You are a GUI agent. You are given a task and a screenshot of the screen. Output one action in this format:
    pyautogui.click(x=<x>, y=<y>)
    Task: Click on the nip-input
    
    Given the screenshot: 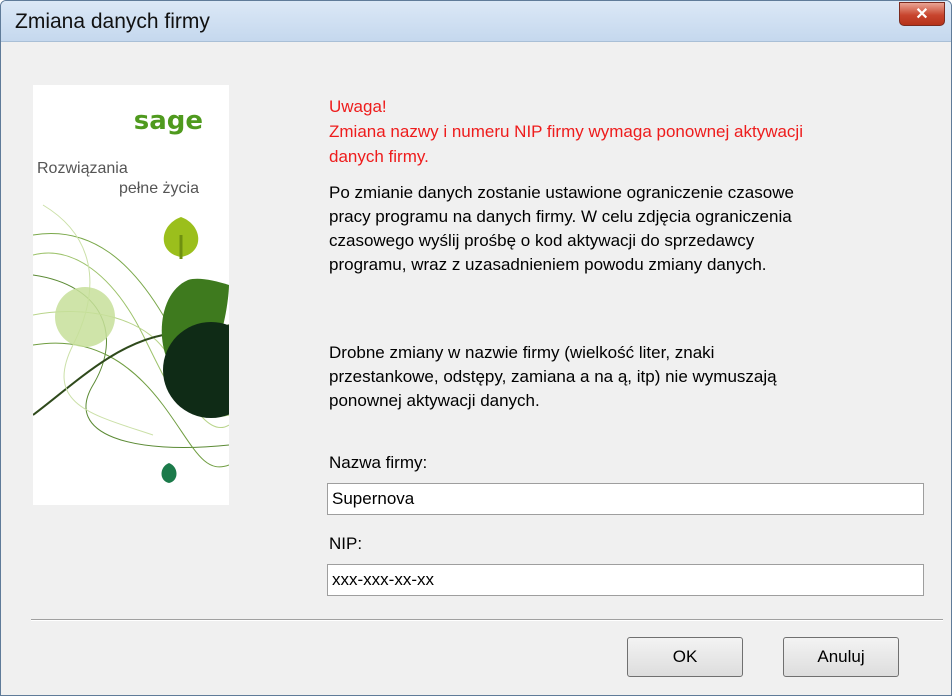 What is the action you would take?
    pyautogui.click(x=625, y=580)
    